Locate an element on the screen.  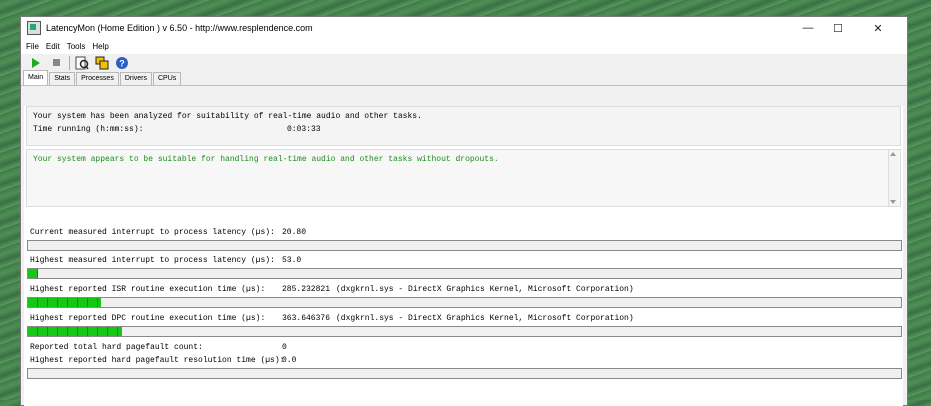
time-running-label: Time running (h:mm:ss): is located at coordinates (88, 129).